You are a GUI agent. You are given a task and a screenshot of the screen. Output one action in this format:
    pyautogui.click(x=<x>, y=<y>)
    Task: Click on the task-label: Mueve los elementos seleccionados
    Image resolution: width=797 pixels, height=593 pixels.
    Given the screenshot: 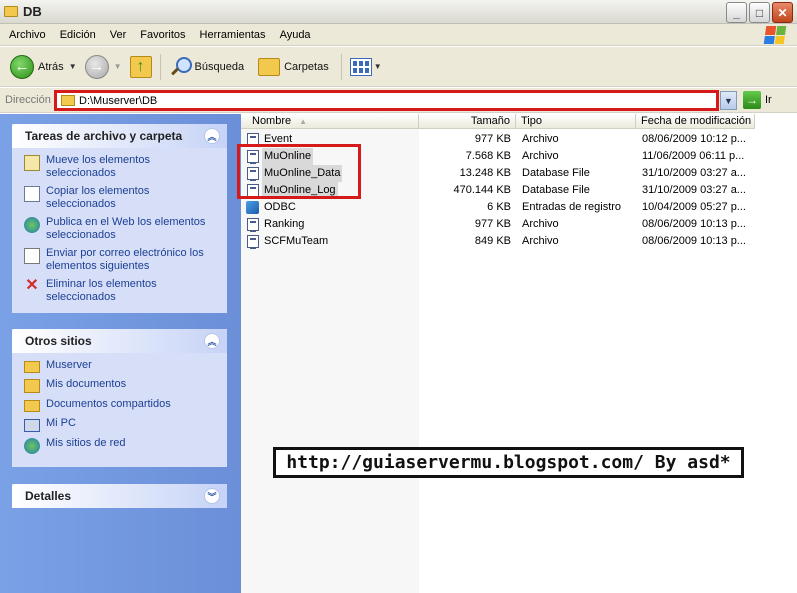 What is the action you would take?
    pyautogui.click(x=98, y=166)
    